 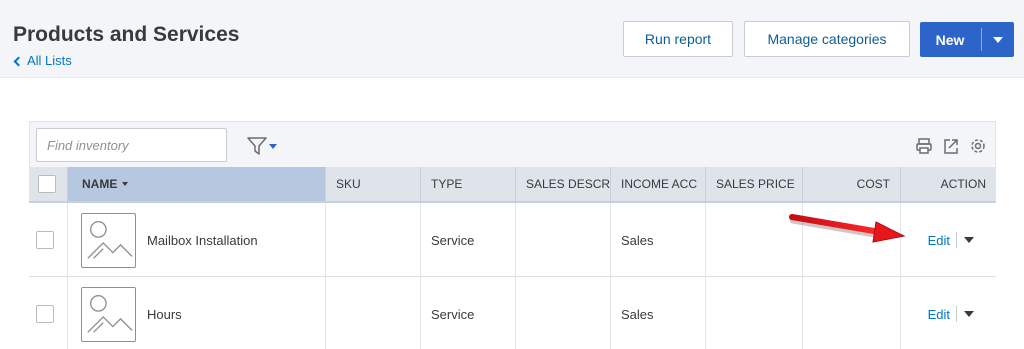 What do you see at coordinates (126, 34) in the screenshot?
I see `page-title: Products and Services` at bounding box center [126, 34].